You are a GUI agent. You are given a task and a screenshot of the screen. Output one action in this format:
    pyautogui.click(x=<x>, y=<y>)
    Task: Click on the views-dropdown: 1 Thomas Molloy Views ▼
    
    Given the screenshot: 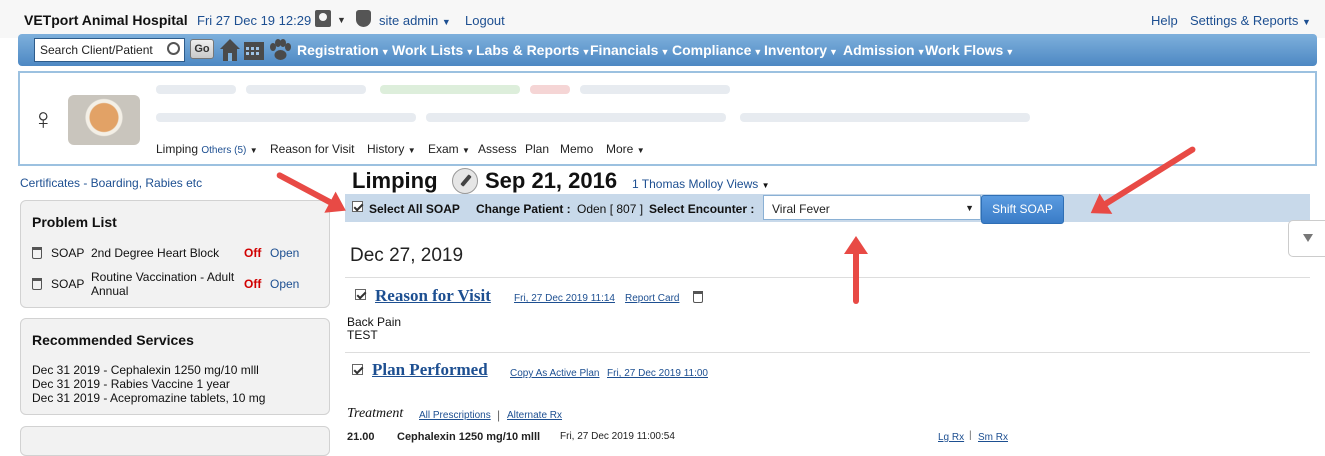 What is the action you would take?
    pyautogui.click(x=701, y=184)
    